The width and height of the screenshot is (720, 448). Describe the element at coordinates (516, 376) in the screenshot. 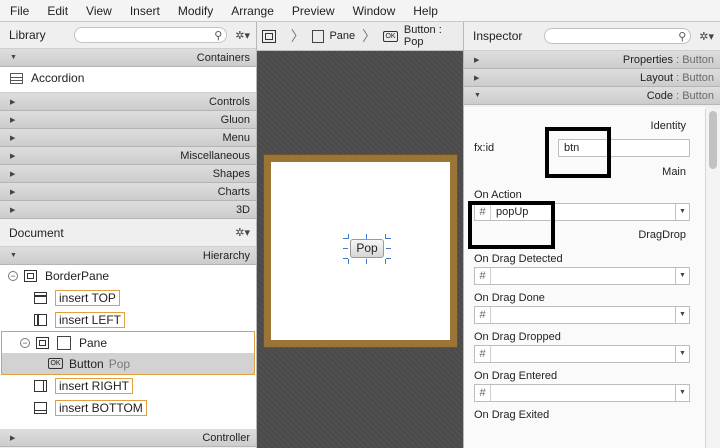

I see `event-label-drag-entered: On Drag Entered` at that location.